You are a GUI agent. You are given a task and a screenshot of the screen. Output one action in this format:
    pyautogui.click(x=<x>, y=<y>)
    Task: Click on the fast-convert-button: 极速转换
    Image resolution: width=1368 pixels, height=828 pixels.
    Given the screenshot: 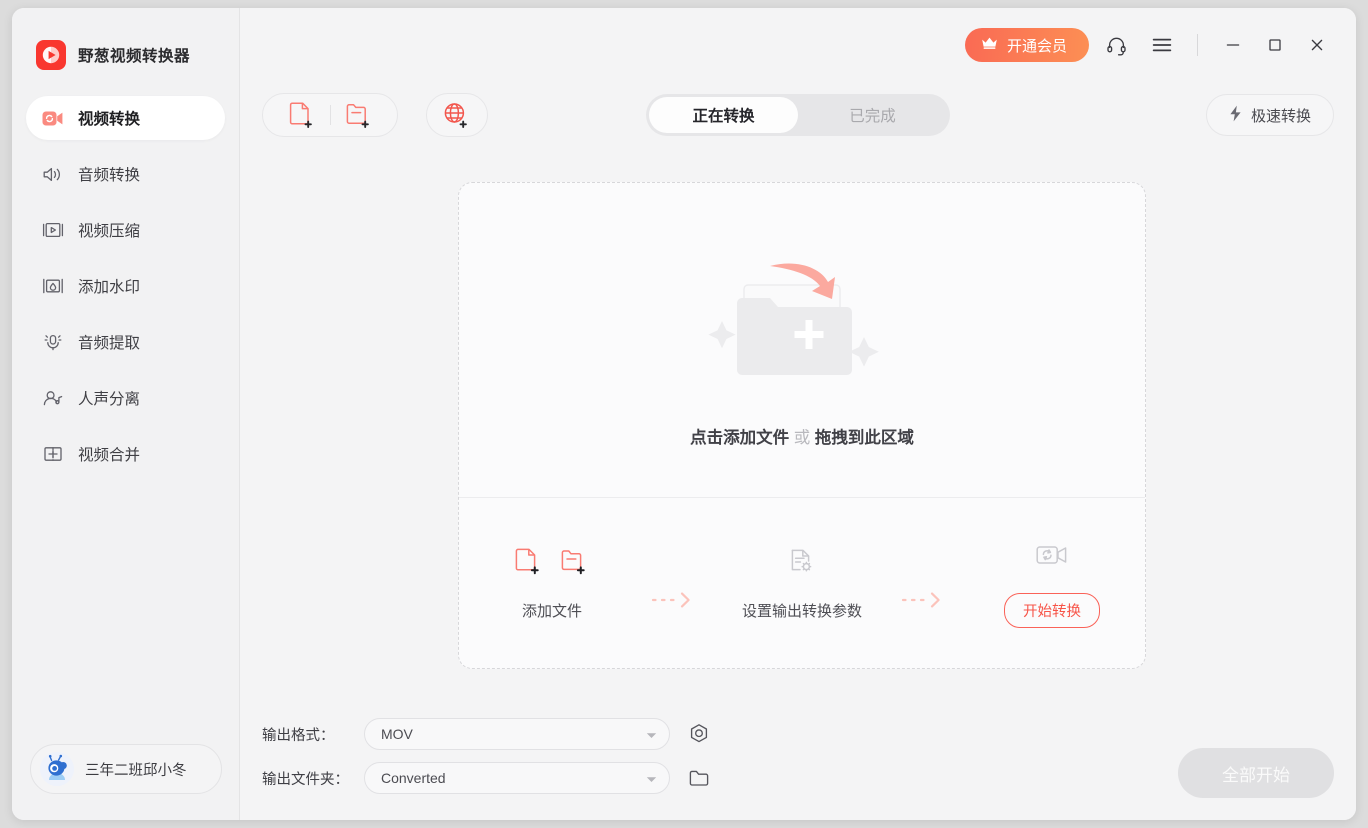 What is the action you would take?
    pyautogui.click(x=1269, y=115)
    